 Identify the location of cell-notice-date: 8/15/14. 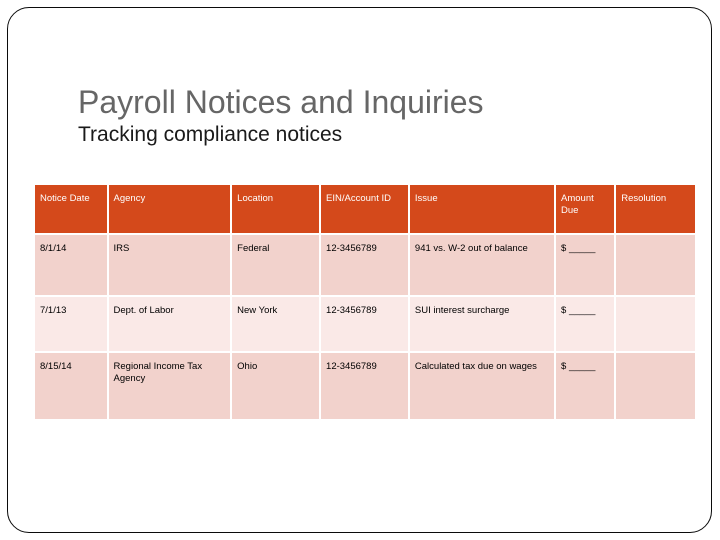
(71, 386).